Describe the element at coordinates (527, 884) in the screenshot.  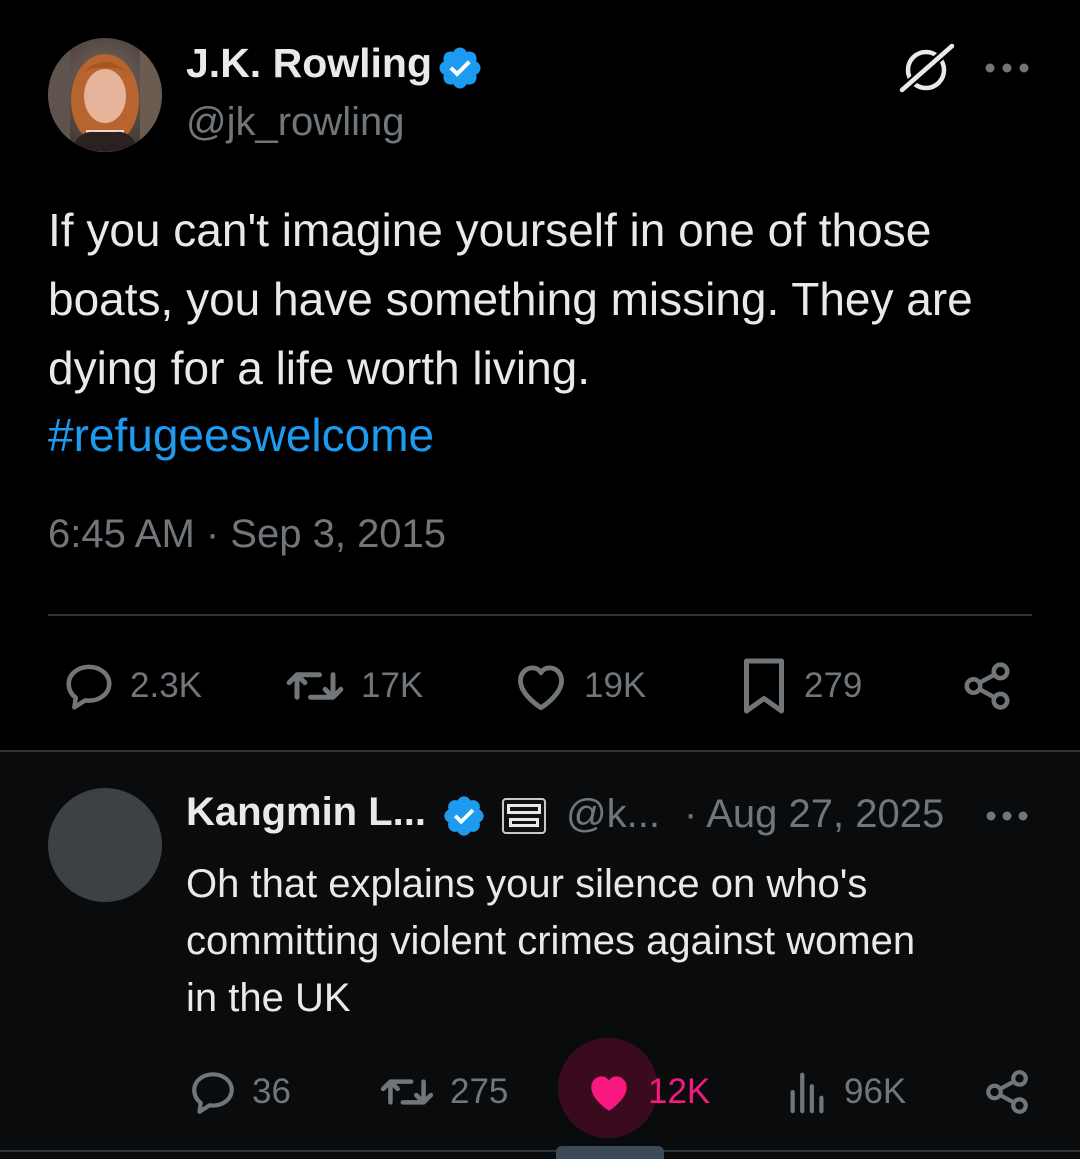
I see `reply-text-line: Oh that explains your silence on who's` at that location.